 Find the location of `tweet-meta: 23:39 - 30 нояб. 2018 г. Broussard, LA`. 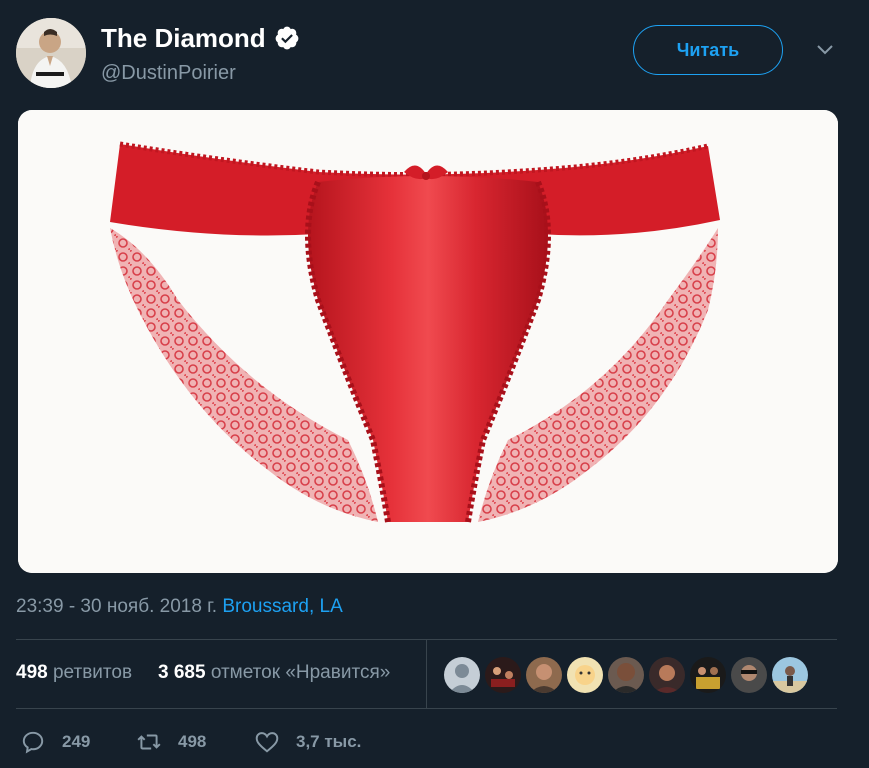

tweet-meta: 23:39 - 30 нояб. 2018 г. Broussard, LA is located at coordinates (179, 607).